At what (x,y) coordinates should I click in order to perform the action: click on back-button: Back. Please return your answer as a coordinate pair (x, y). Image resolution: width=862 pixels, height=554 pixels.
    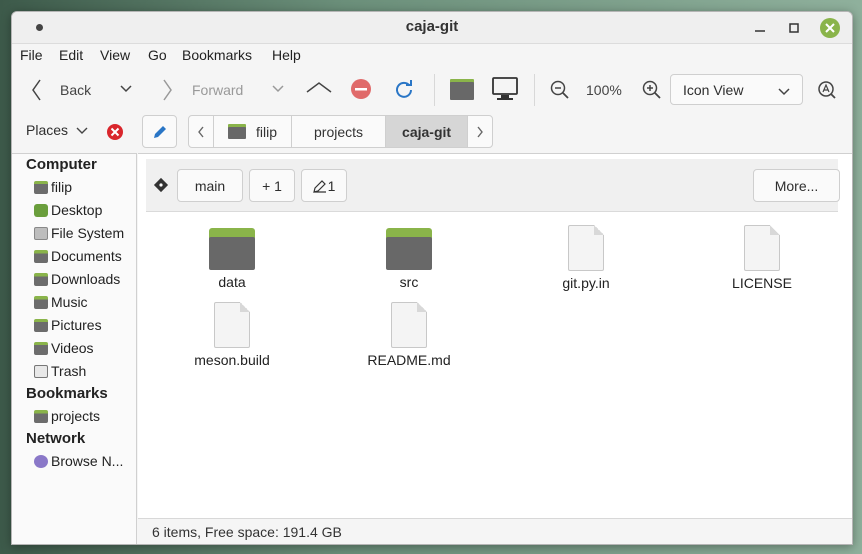
    Looking at the image, I should click on (60, 90).